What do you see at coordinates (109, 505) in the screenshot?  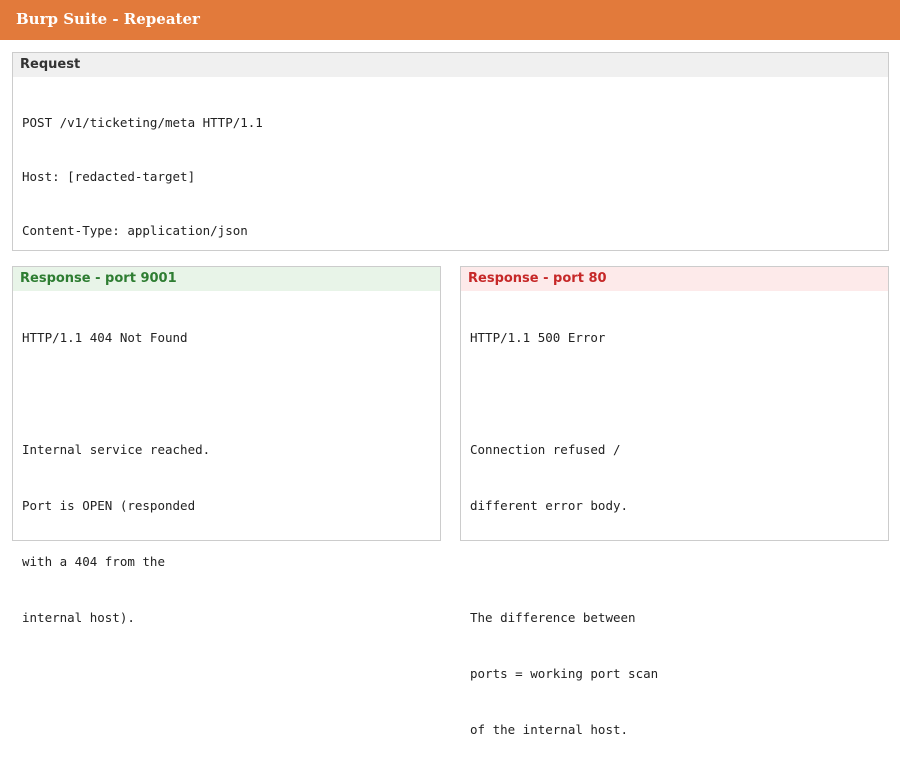 I see `response-9001-body-line: Port is OPEN (responded` at bounding box center [109, 505].